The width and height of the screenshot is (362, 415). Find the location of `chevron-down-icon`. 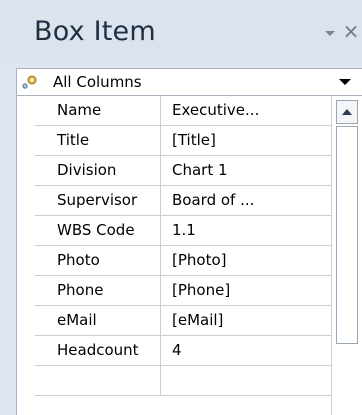

chevron-down-icon is located at coordinates (330, 33).